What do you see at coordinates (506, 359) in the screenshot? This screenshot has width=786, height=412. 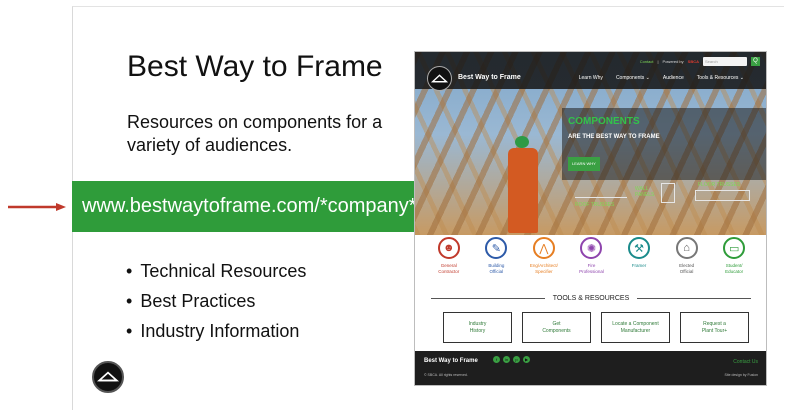 I see `linkedin-icon: in` at bounding box center [506, 359].